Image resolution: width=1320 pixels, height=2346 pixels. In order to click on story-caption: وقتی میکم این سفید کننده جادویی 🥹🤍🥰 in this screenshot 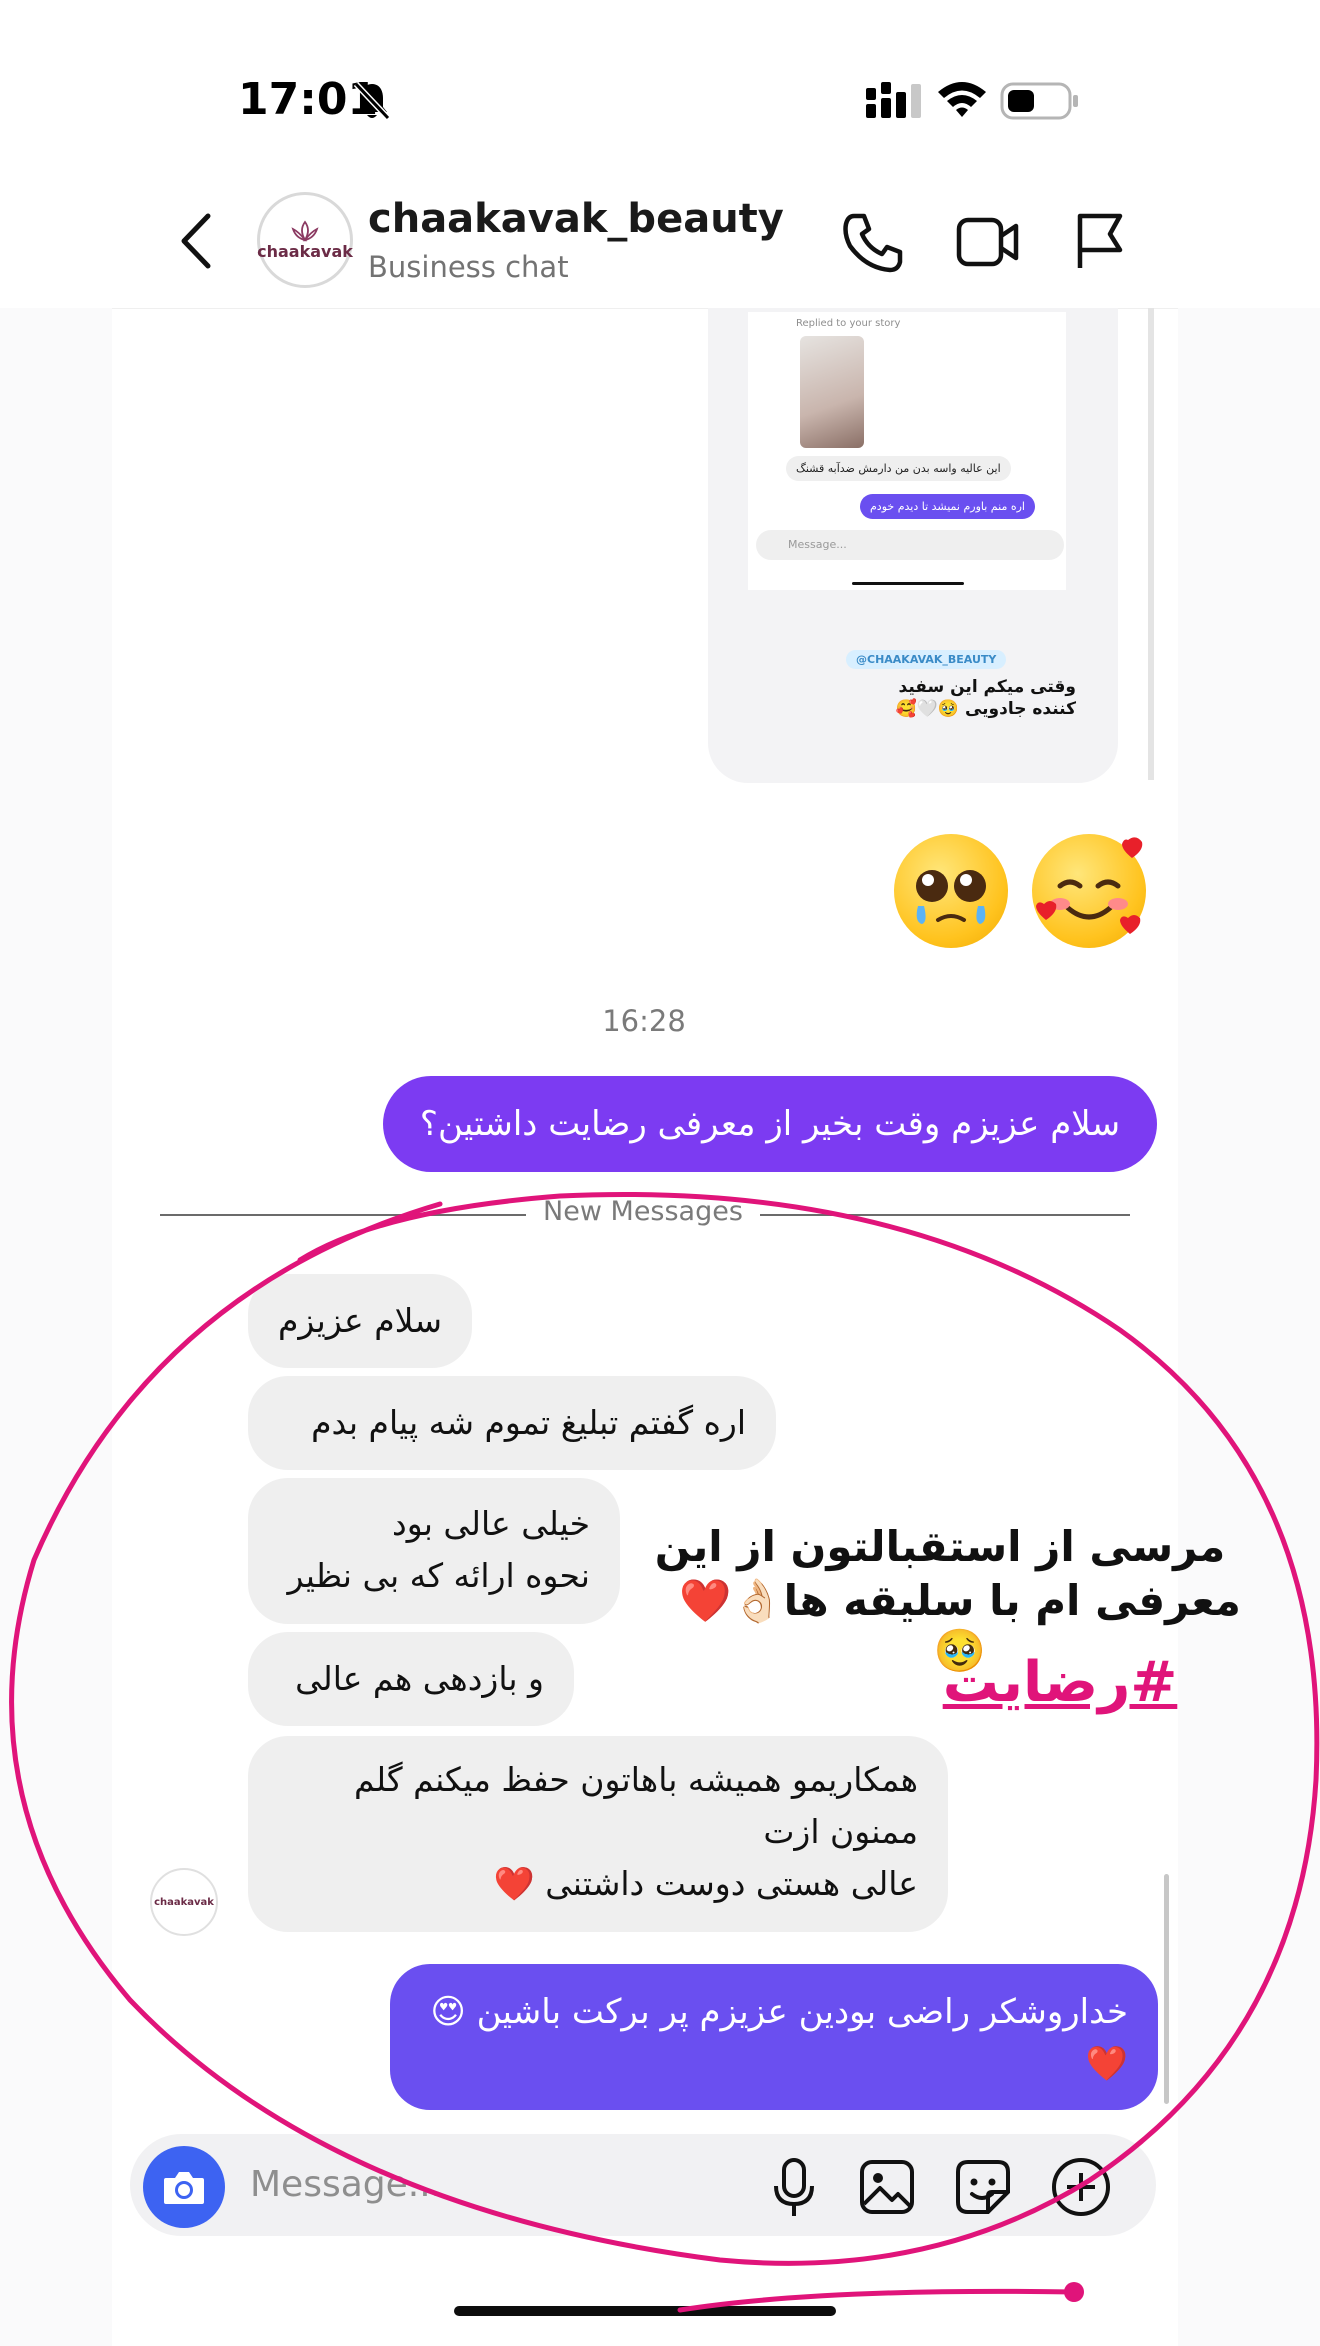, I will do `click(985, 698)`.